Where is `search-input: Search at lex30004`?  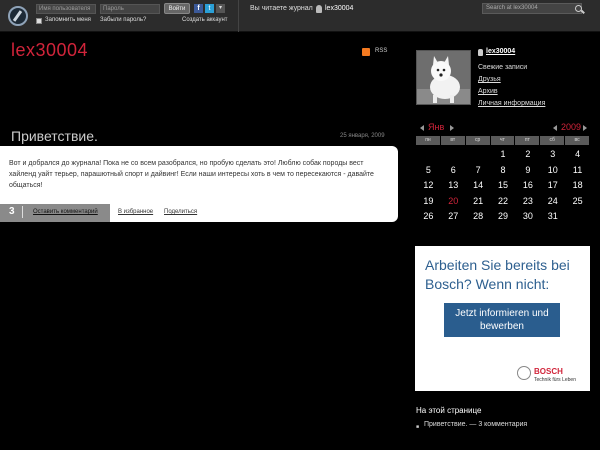 search-input: Search at lex30004 is located at coordinates (532, 8).